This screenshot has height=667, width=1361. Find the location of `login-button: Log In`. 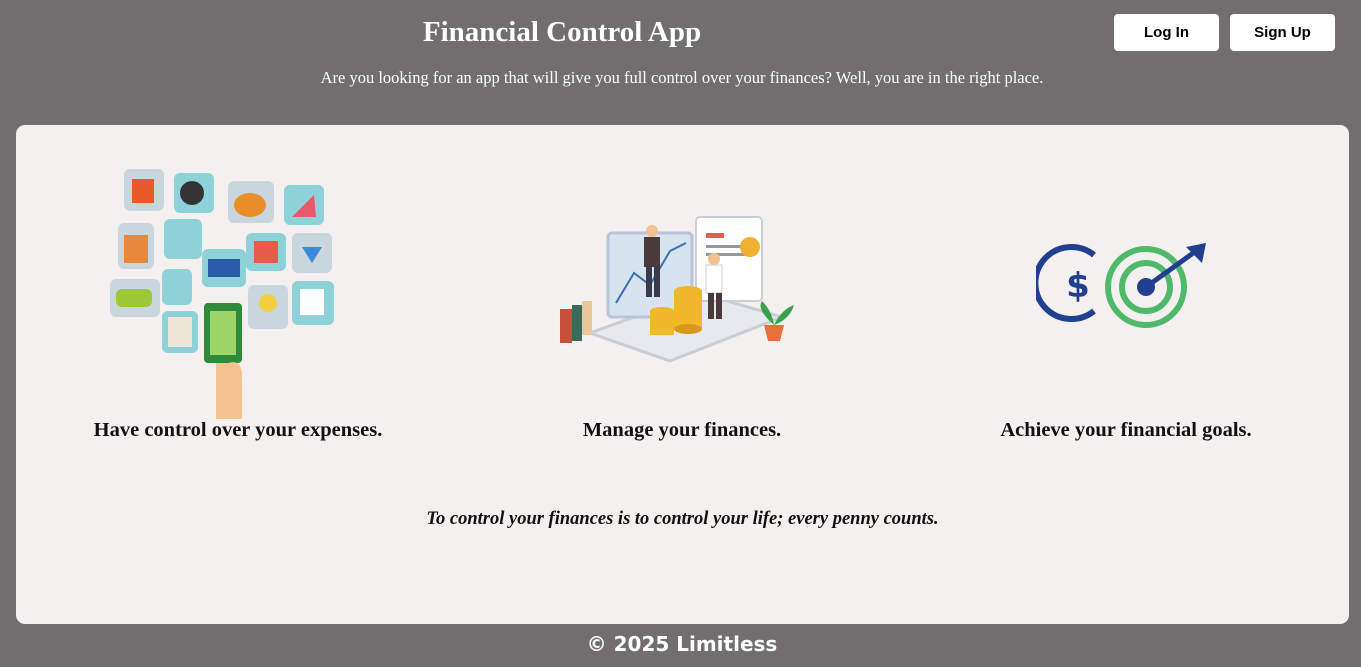

login-button: Log In is located at coordinates (1166, 32).